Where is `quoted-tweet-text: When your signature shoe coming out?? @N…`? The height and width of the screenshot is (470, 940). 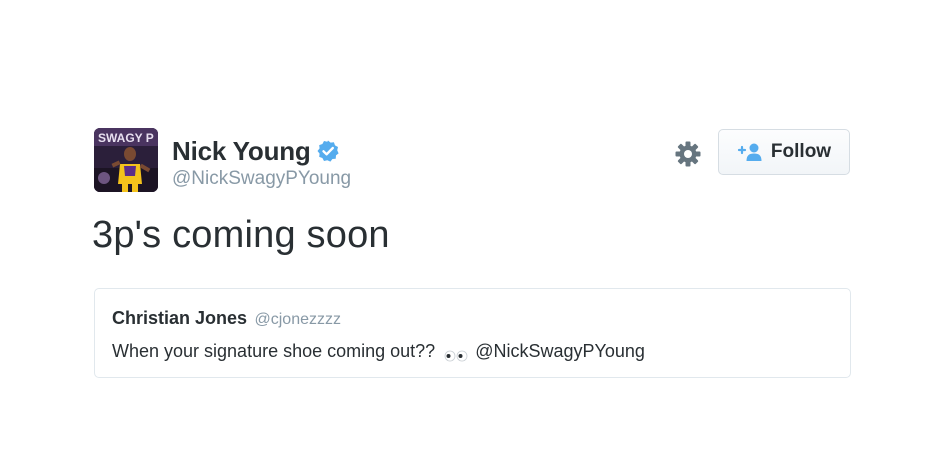 quoted-tweet-text: When your signature shoe coming out?? @N… is located at coordinates (378, 351).